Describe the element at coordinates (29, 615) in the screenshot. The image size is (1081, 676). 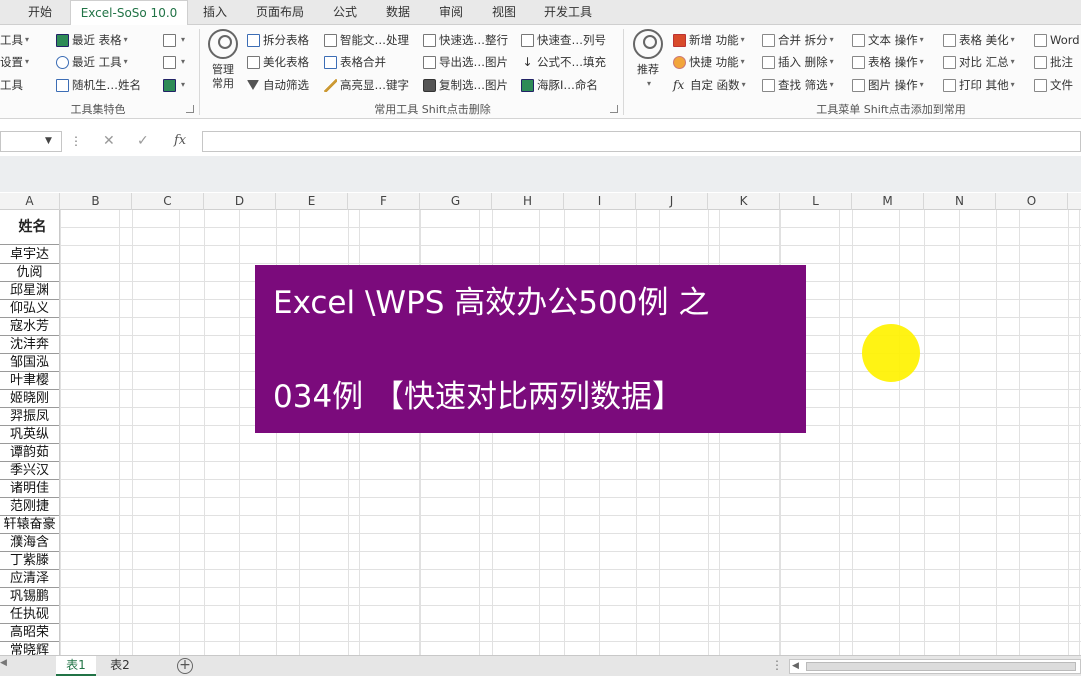
I see `name-cell: 任执砚` at that location.